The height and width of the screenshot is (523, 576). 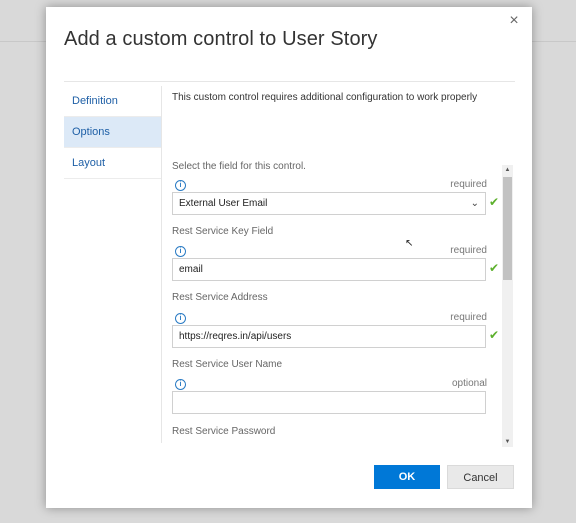 What do you see at coordinates (469, 383) in the screenshot?
I see `optional-indicator: optional` at bounding box center [469, 383].